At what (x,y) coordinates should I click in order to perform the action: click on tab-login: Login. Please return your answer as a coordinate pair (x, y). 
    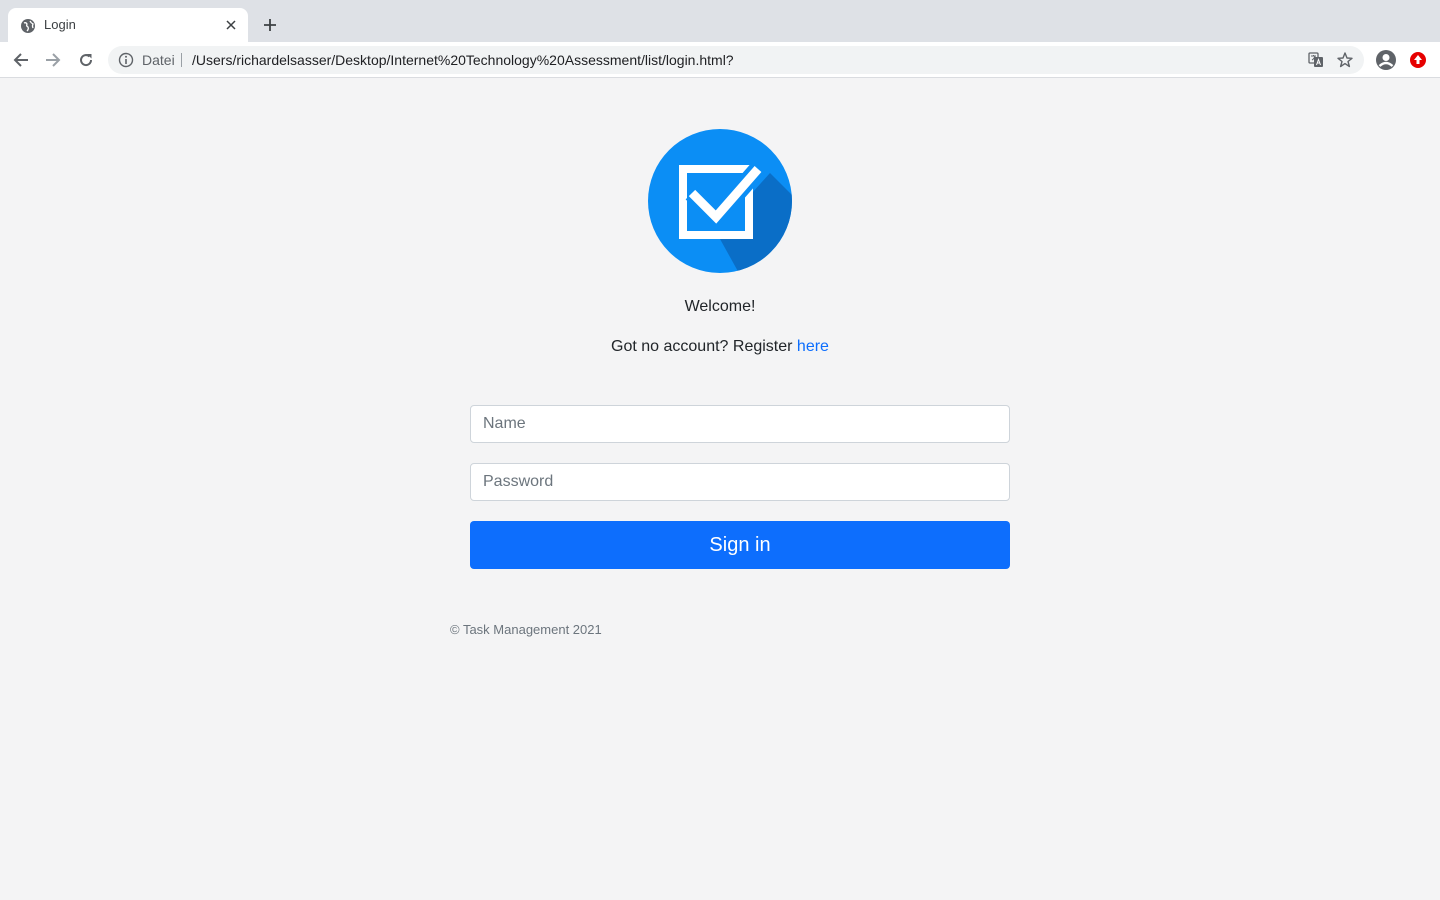
    Looking at the image, I should click on (128, 25).